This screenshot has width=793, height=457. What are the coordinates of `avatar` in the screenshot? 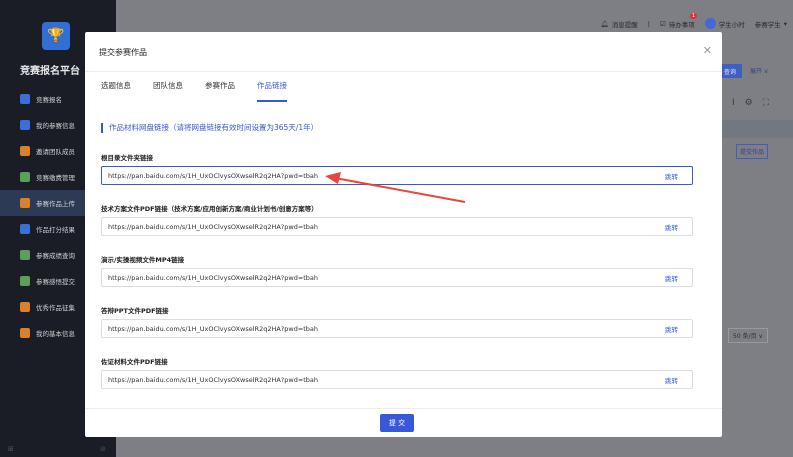 It's located at (710, 23).